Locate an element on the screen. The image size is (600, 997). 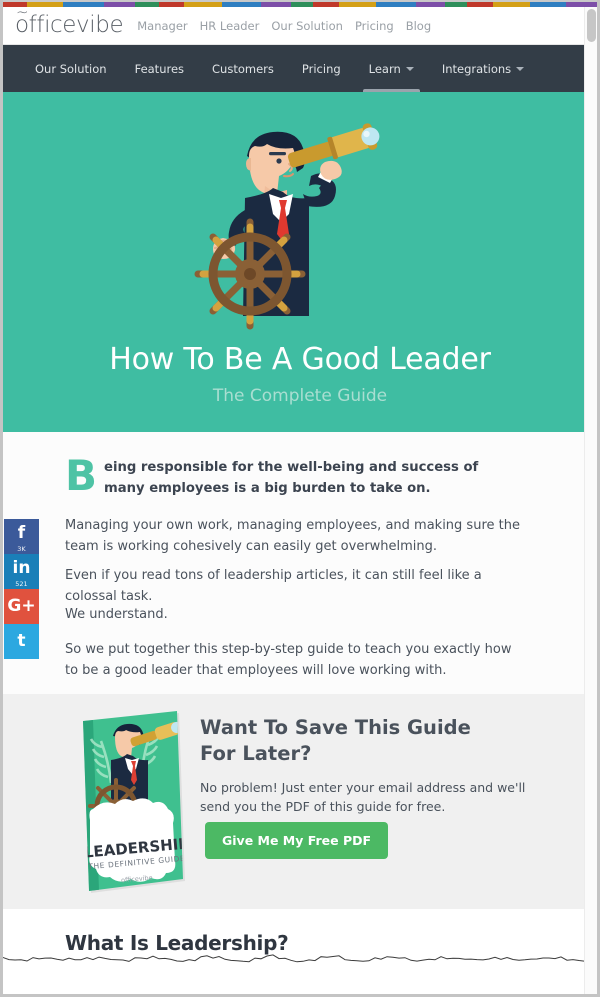
social-glyph: G+ is located at coordinates (21, 606).